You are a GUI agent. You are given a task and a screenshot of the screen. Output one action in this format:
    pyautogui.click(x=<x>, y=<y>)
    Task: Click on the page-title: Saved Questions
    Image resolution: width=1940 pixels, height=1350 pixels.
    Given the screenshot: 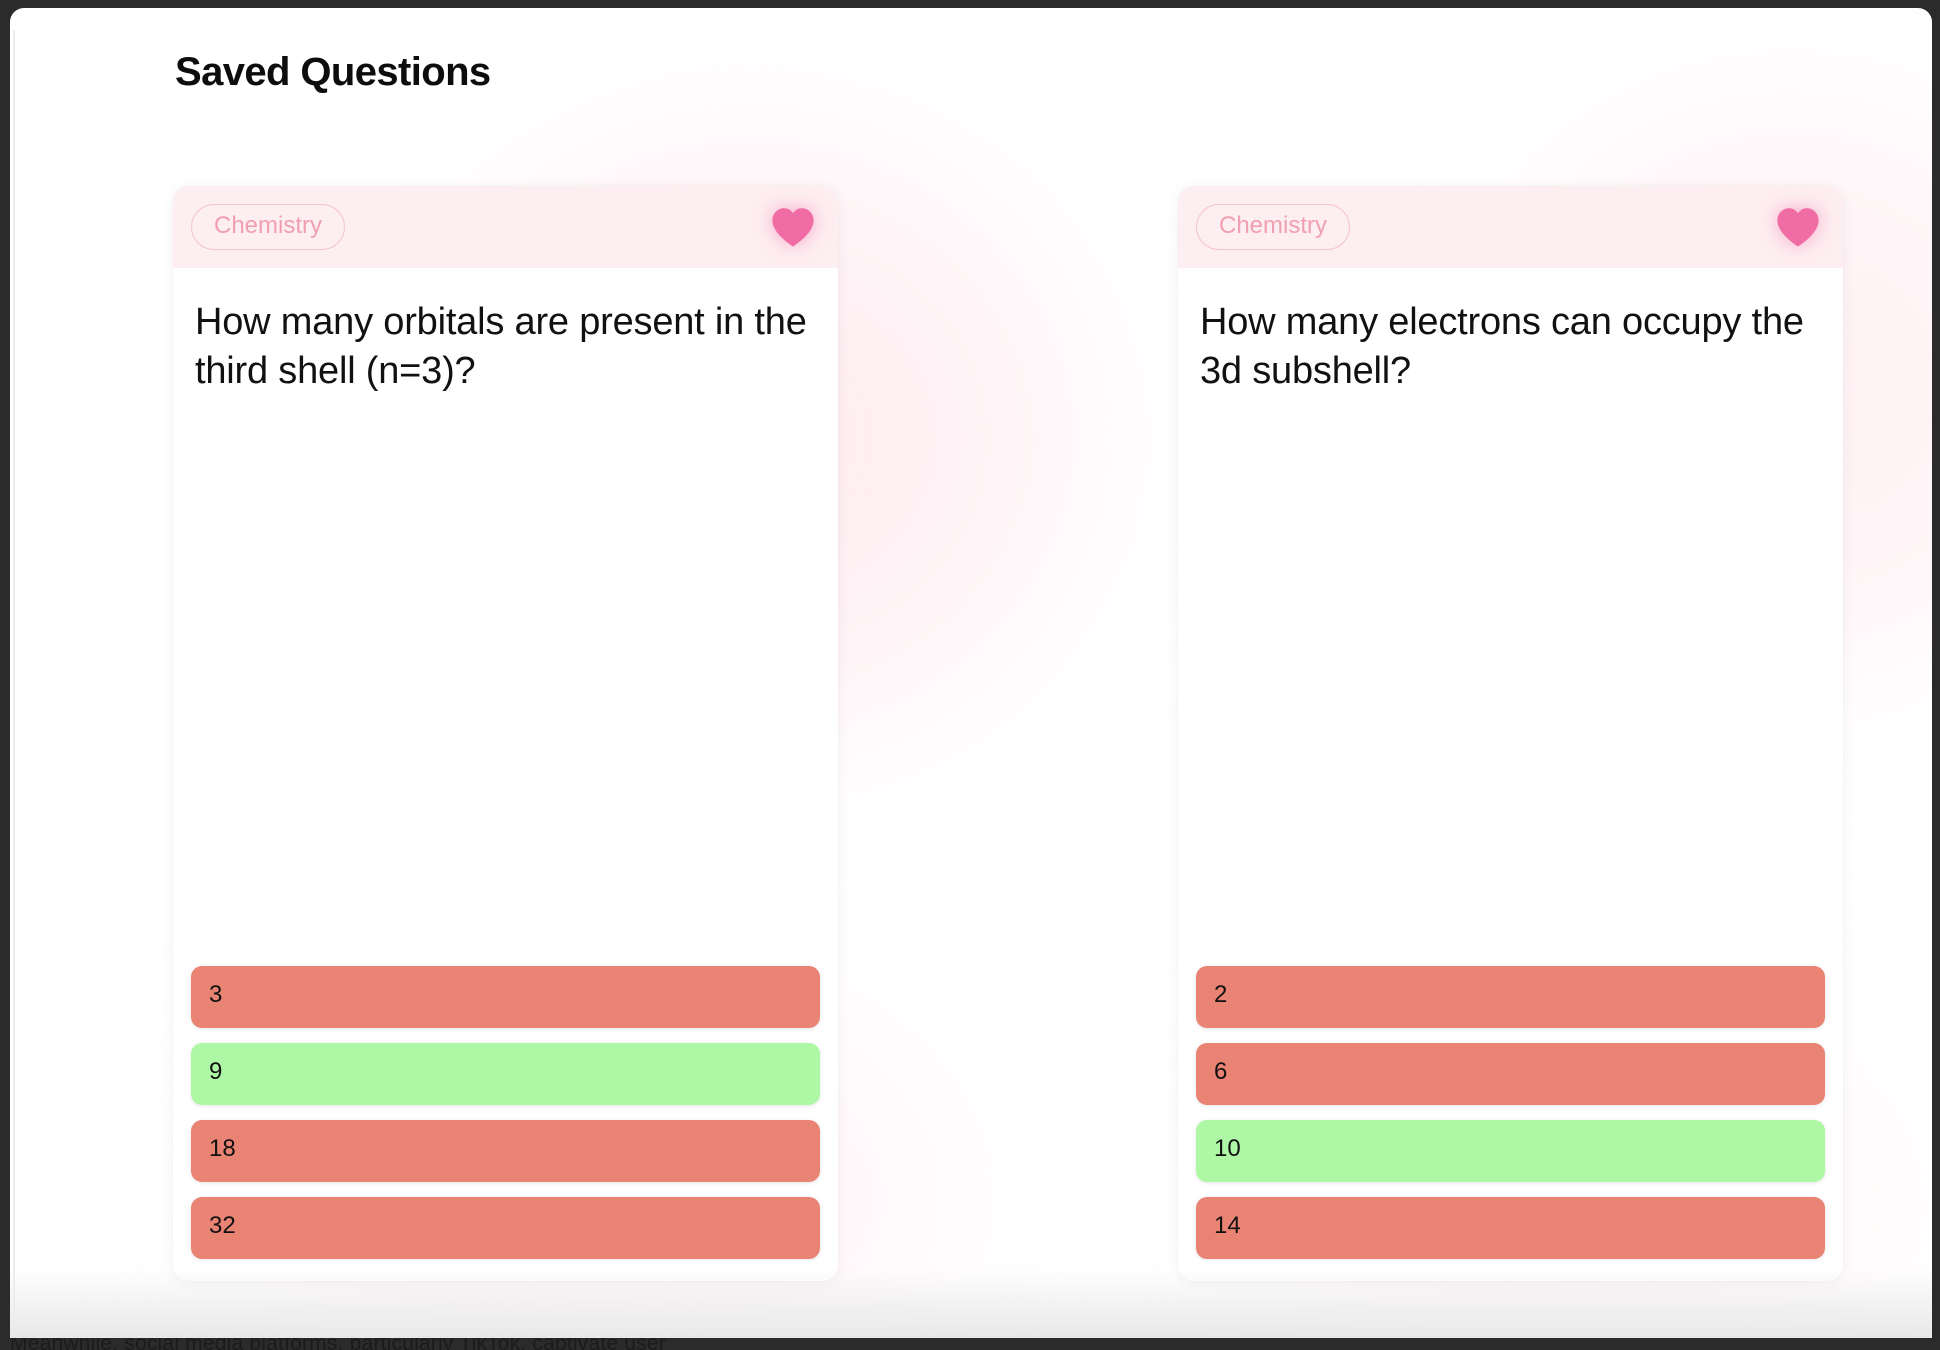 What is the action you would take?
    pyautogui.click(x=333, y=72)
    